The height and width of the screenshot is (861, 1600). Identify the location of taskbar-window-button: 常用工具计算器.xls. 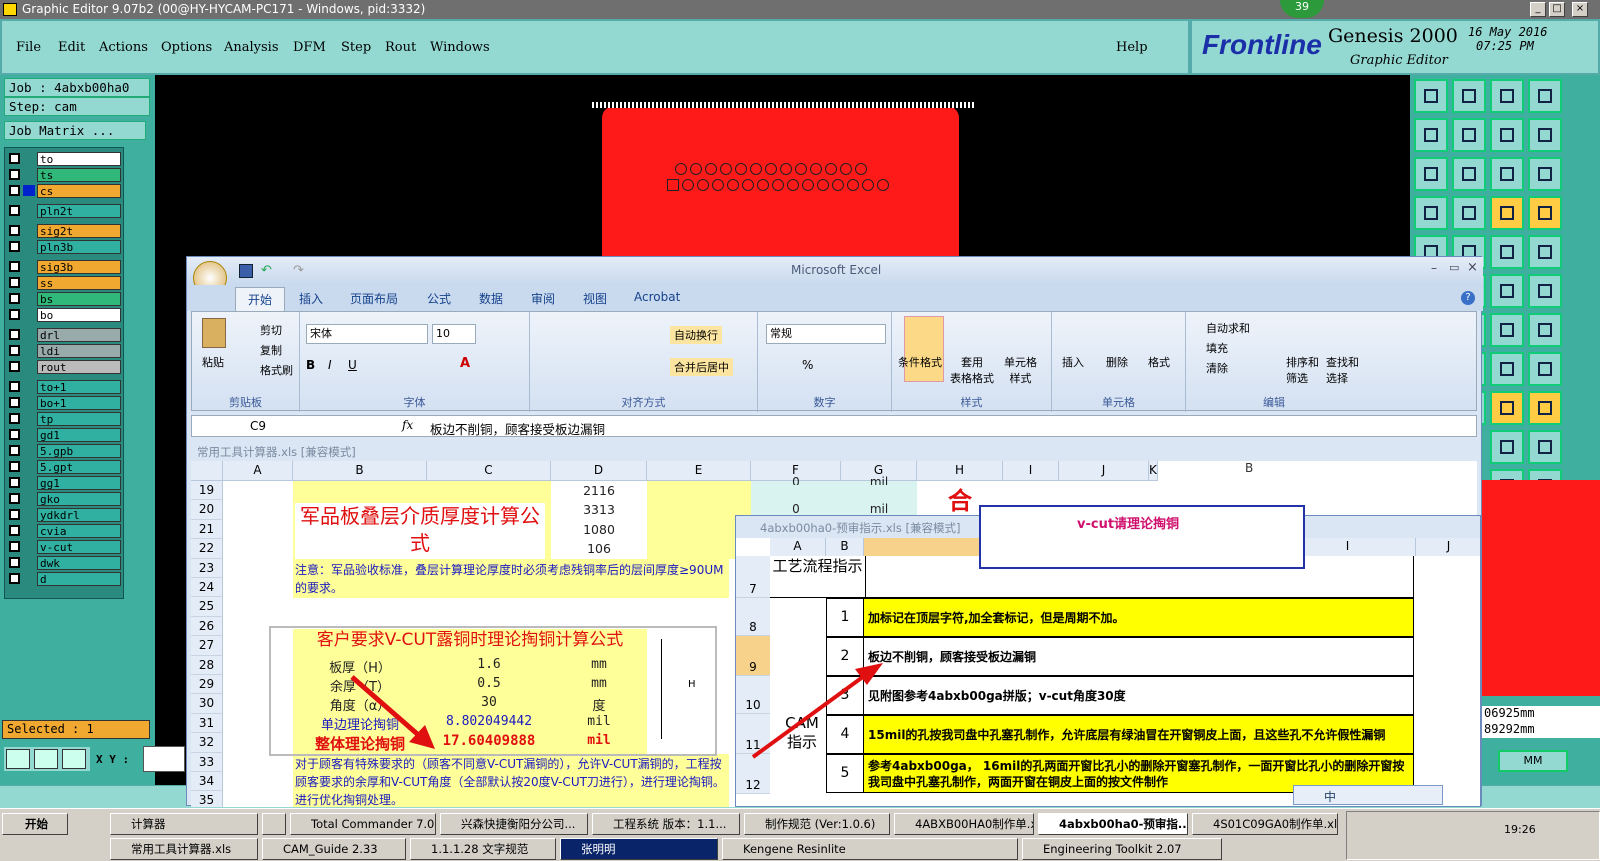
(184, 849).